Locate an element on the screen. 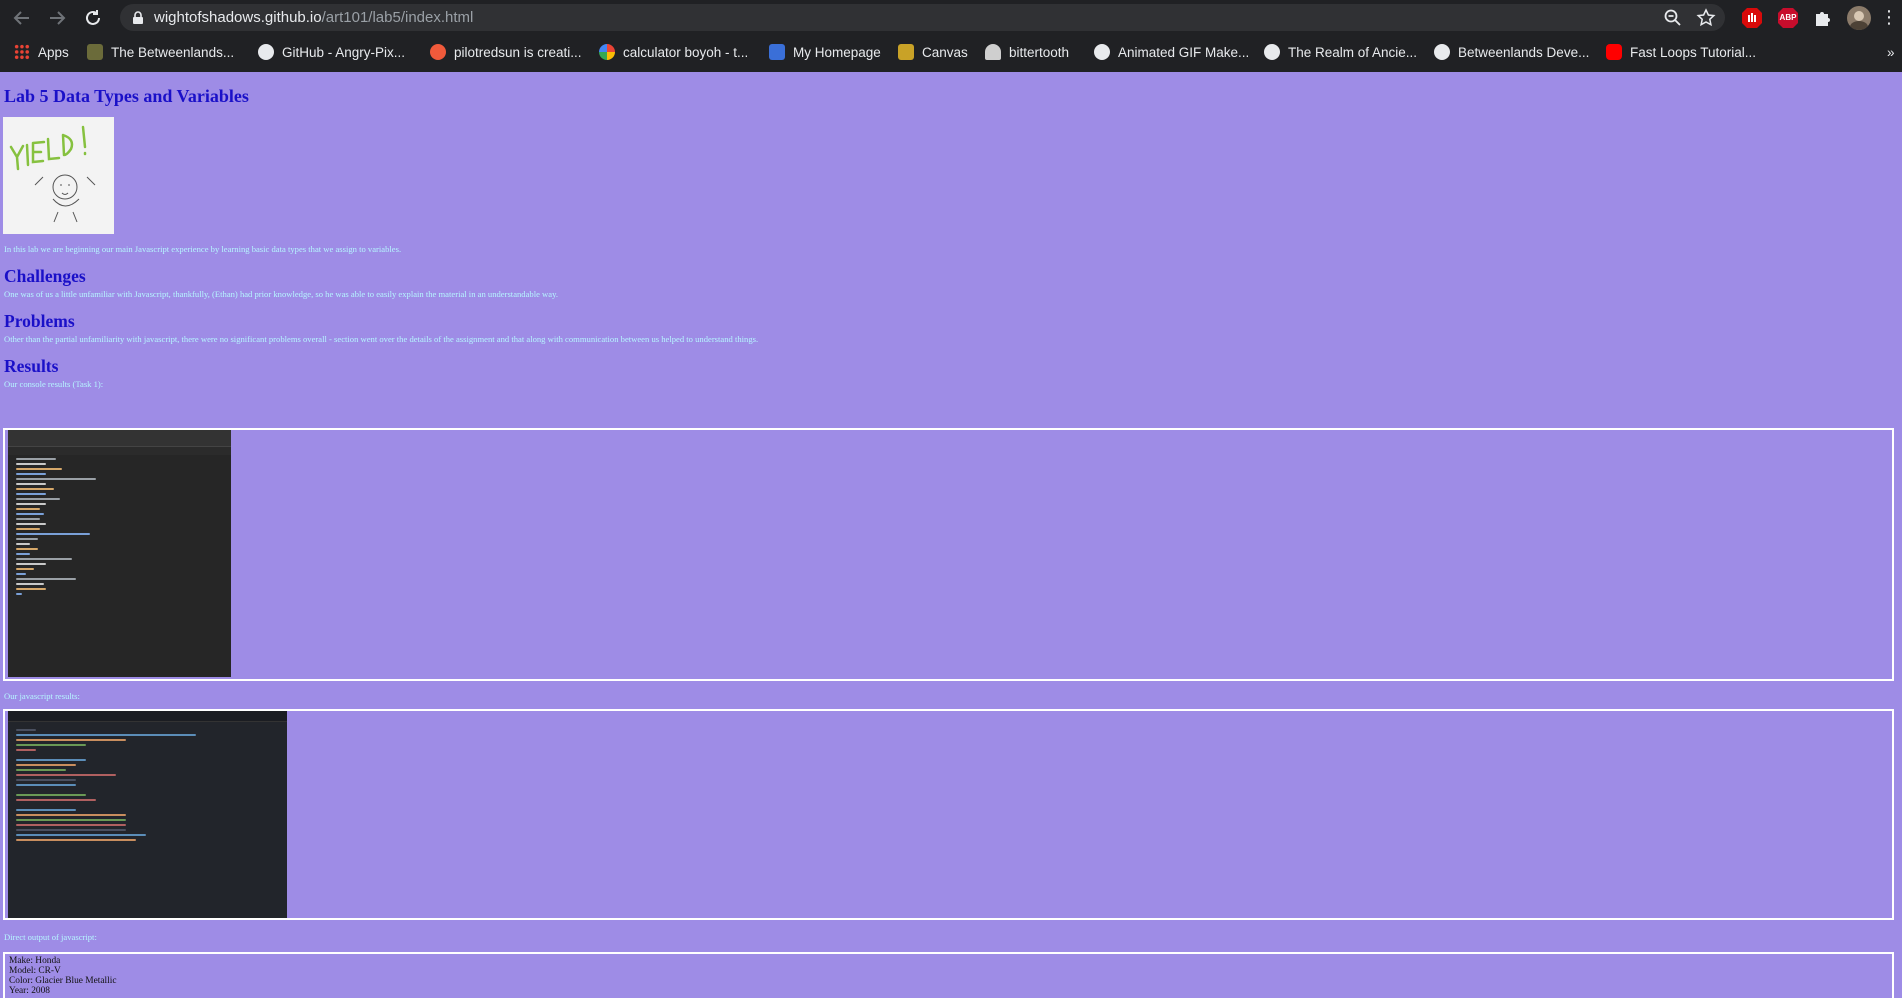 Image resolution: width=1902 pixels, height=998 pixels. abp-icon: ABP is located at coordinates (1788, 18).